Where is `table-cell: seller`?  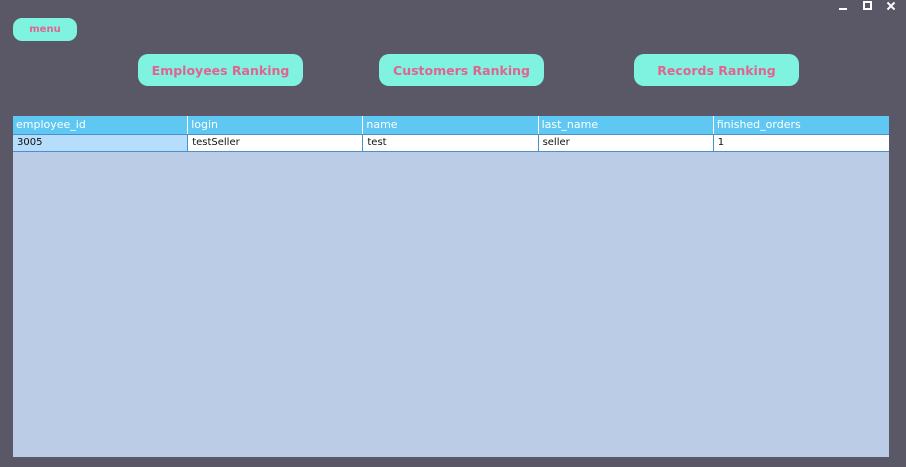 table-cell: seller is located at coordinates (626, 143).